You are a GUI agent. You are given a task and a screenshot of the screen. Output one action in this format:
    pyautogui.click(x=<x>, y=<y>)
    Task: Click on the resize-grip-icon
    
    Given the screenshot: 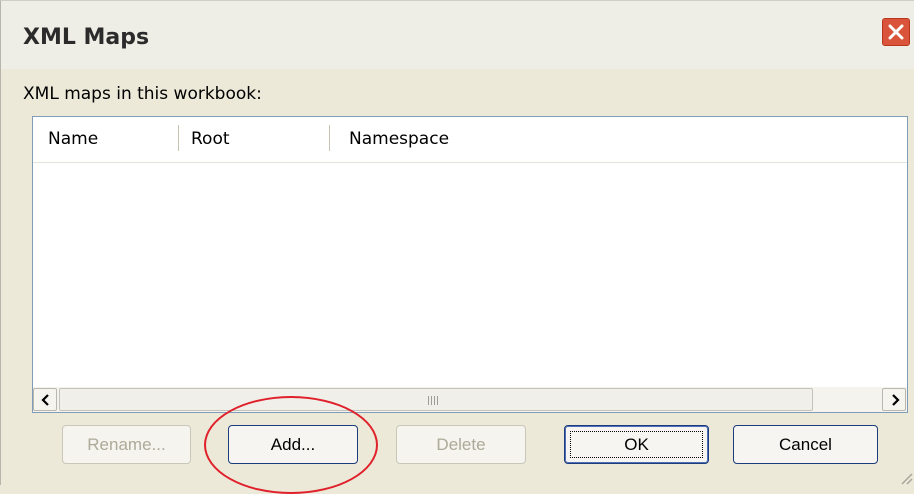 What is the action you would take?
    pyautogui.click(x=905, y=477)
    